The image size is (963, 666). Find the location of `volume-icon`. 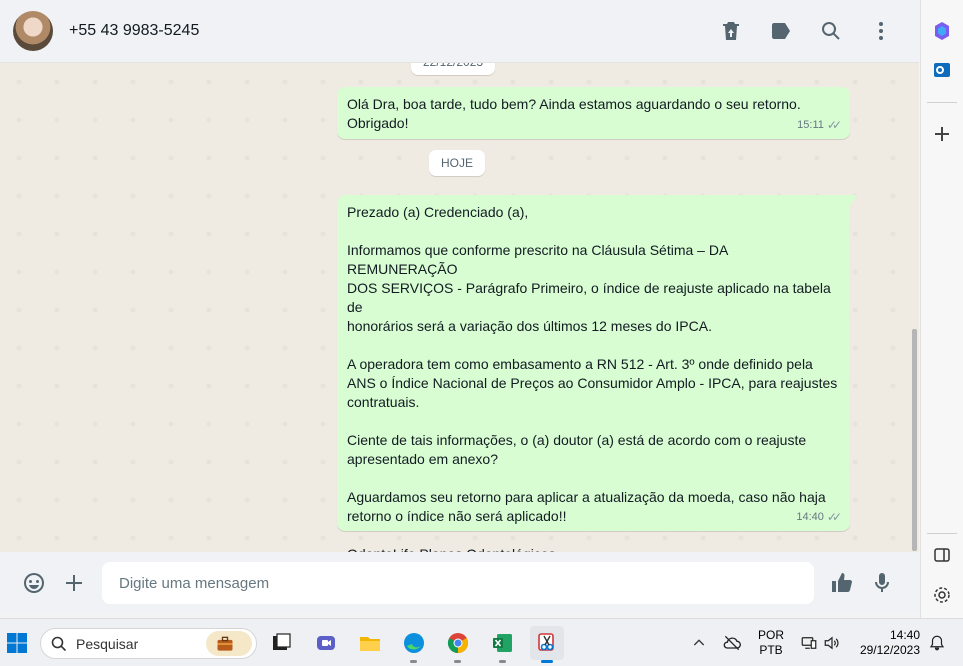

volume-icon is located at coordinates (832, 643).